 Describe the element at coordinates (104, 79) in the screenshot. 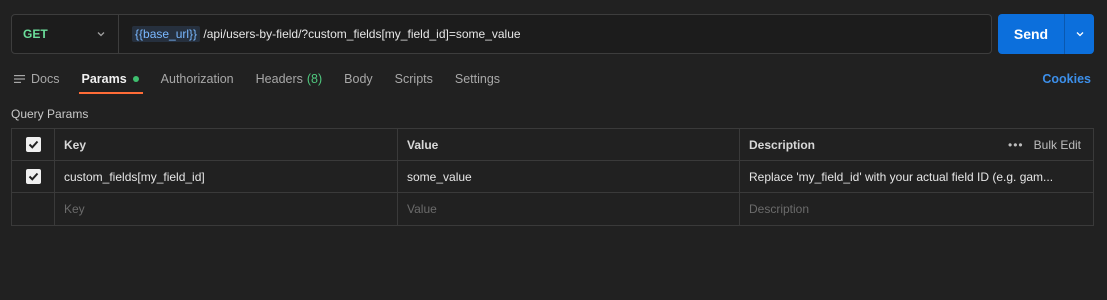

I see `tab-params-label: Params` at that location.